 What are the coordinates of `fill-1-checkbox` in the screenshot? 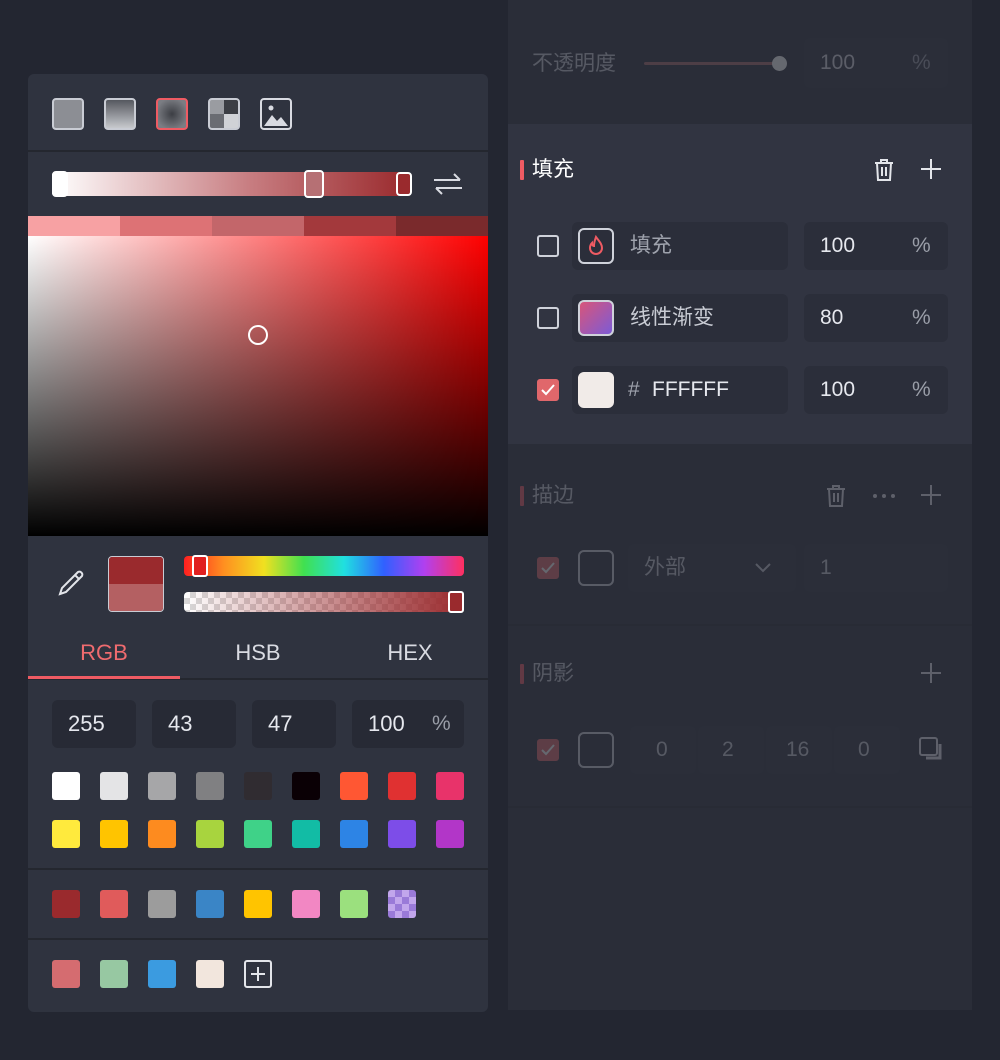 It's located at (548, 246).